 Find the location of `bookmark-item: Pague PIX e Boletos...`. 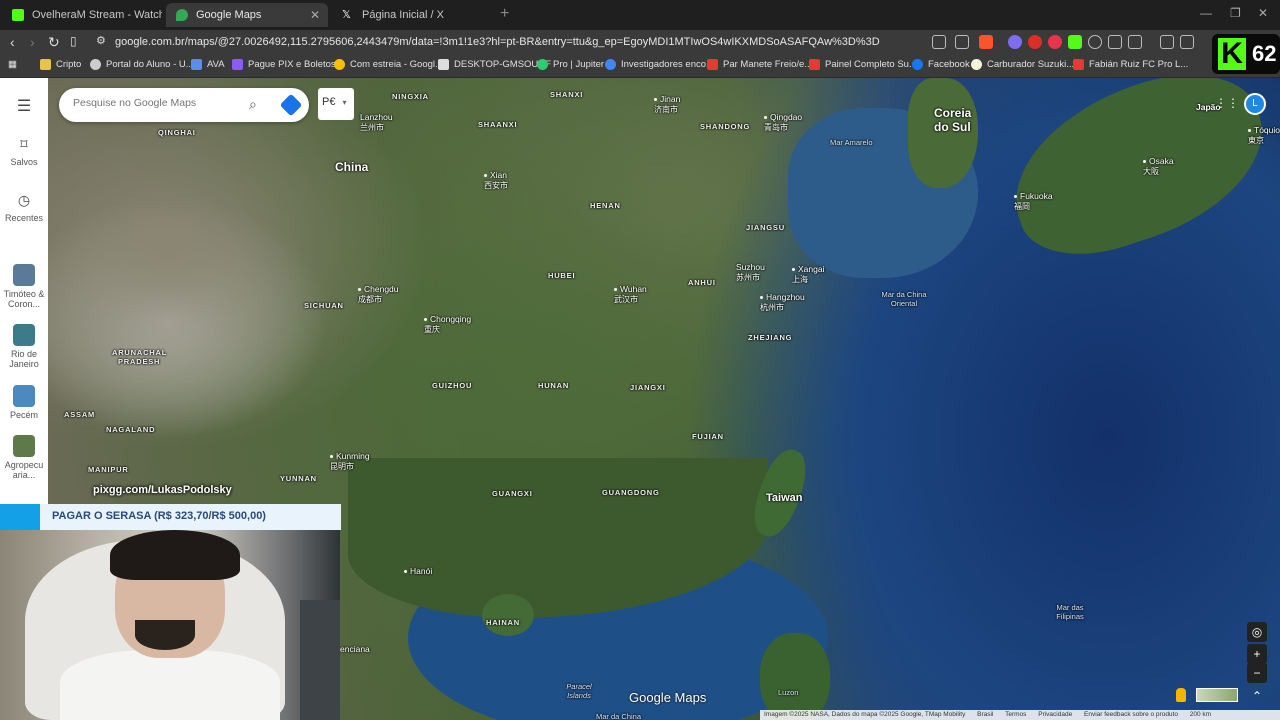

bookmark-item: Pague PIX e Boletos... is located at coordinates (288, 64).